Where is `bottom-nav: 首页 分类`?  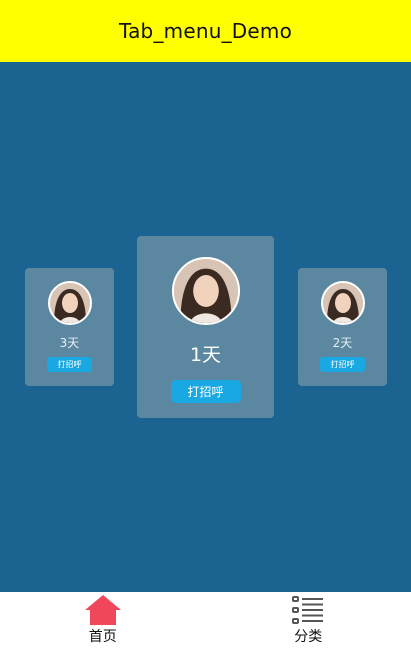
bottom-nav: 首页 分类 is located at coordinates (205, 622).